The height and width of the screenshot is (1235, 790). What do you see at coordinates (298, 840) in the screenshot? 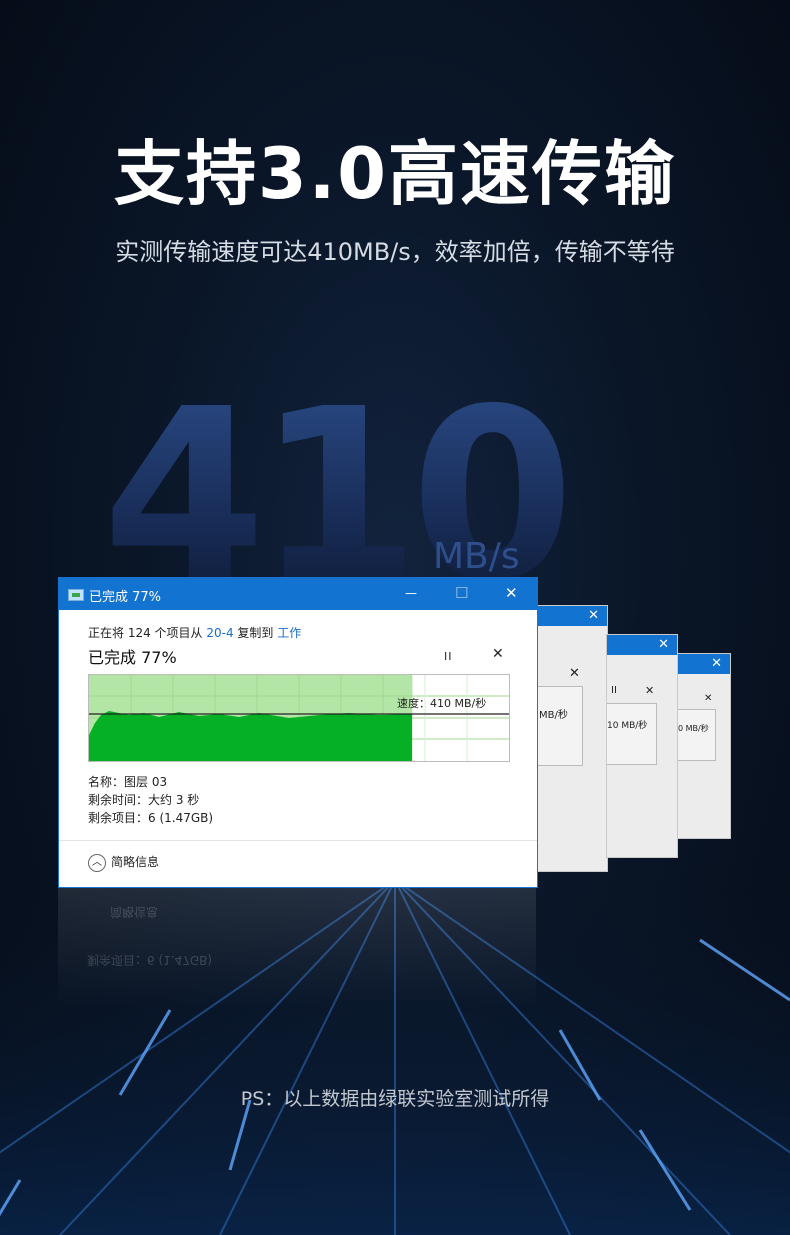
I see `divider` at bounding box center [298, 840].